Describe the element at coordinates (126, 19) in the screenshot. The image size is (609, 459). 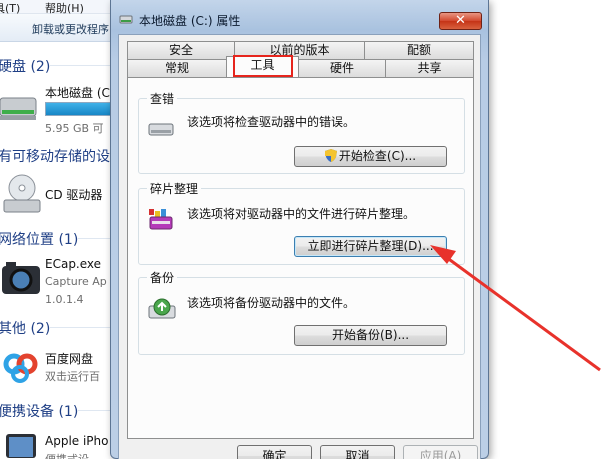
I see `drive-title-icon` at that location.